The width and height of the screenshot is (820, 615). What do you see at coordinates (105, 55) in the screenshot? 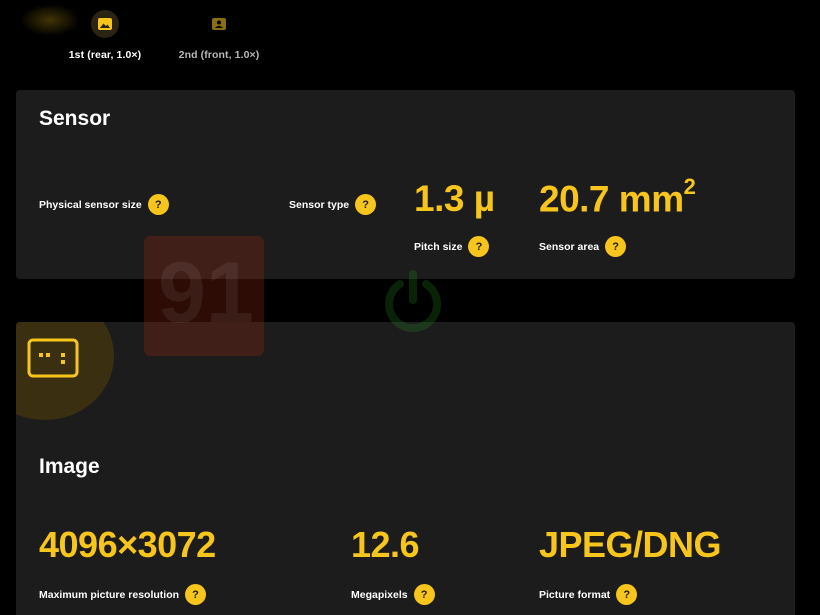
I see `tab-label: 1st (rear, 1.0×)` at bounding box center [105, 55].